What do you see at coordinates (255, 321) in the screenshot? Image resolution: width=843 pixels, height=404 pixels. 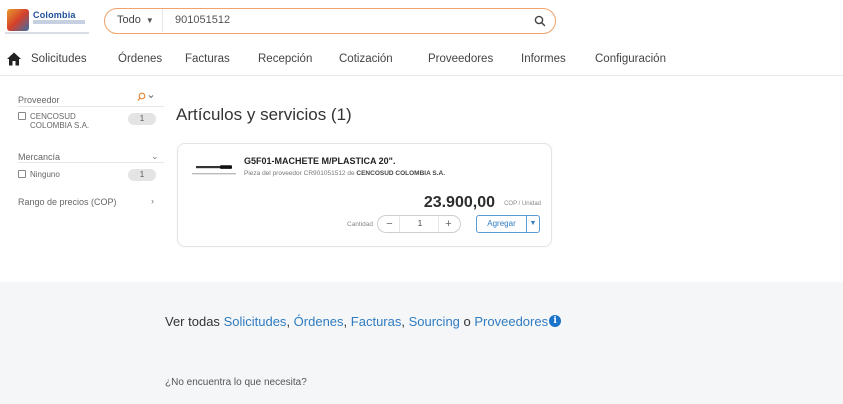 I see `link-solicitudes: Solicitudes` at bounding box center [255, 321].